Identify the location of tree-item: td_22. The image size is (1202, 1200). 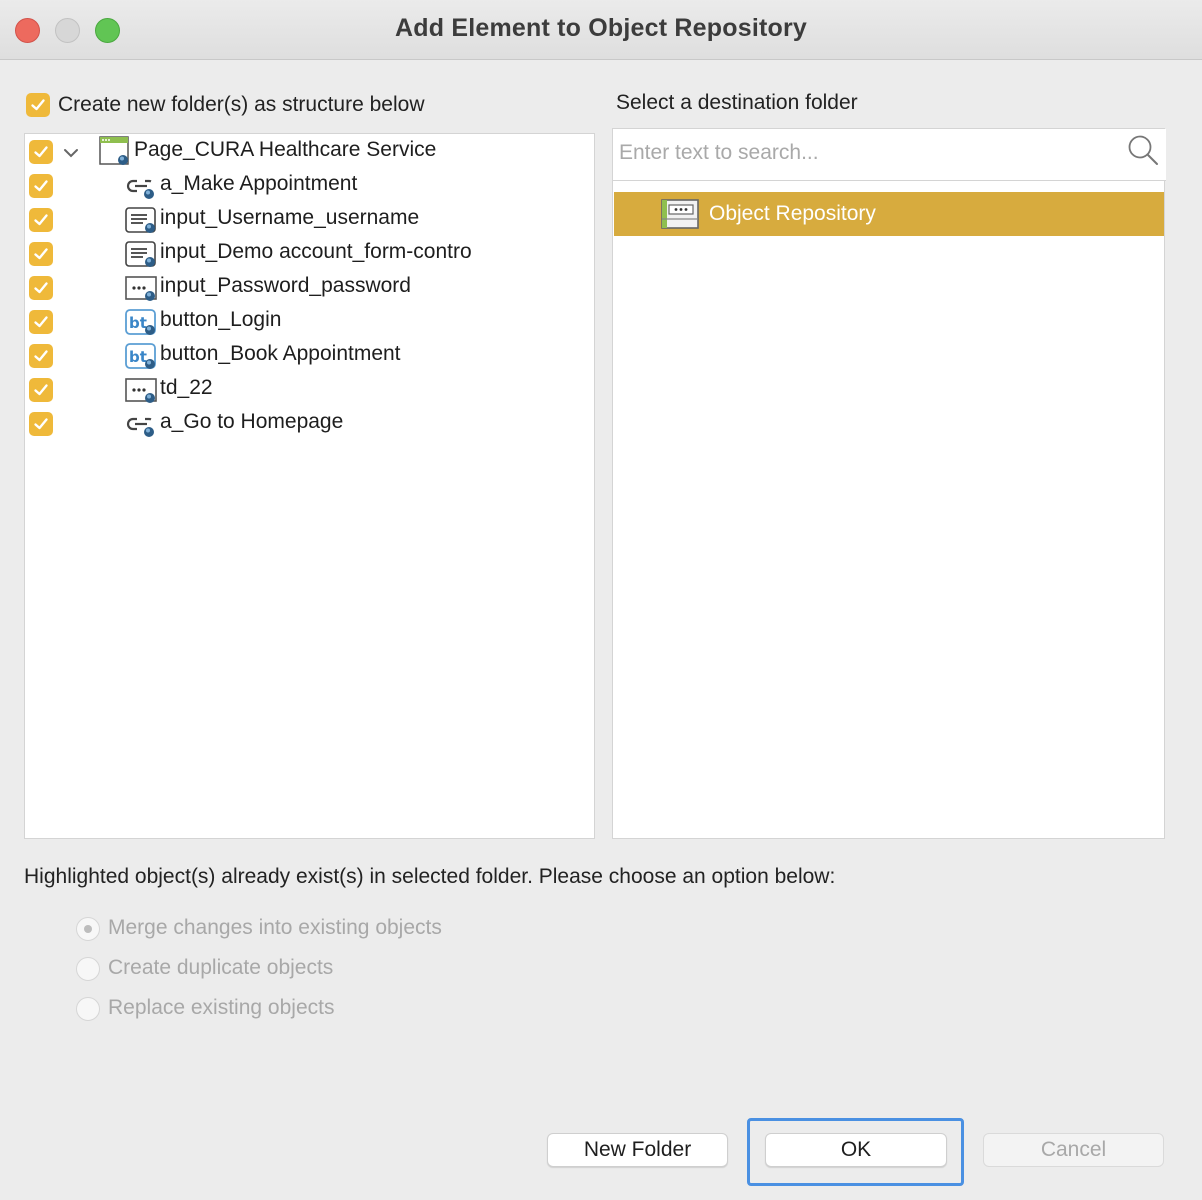
(309, 390).